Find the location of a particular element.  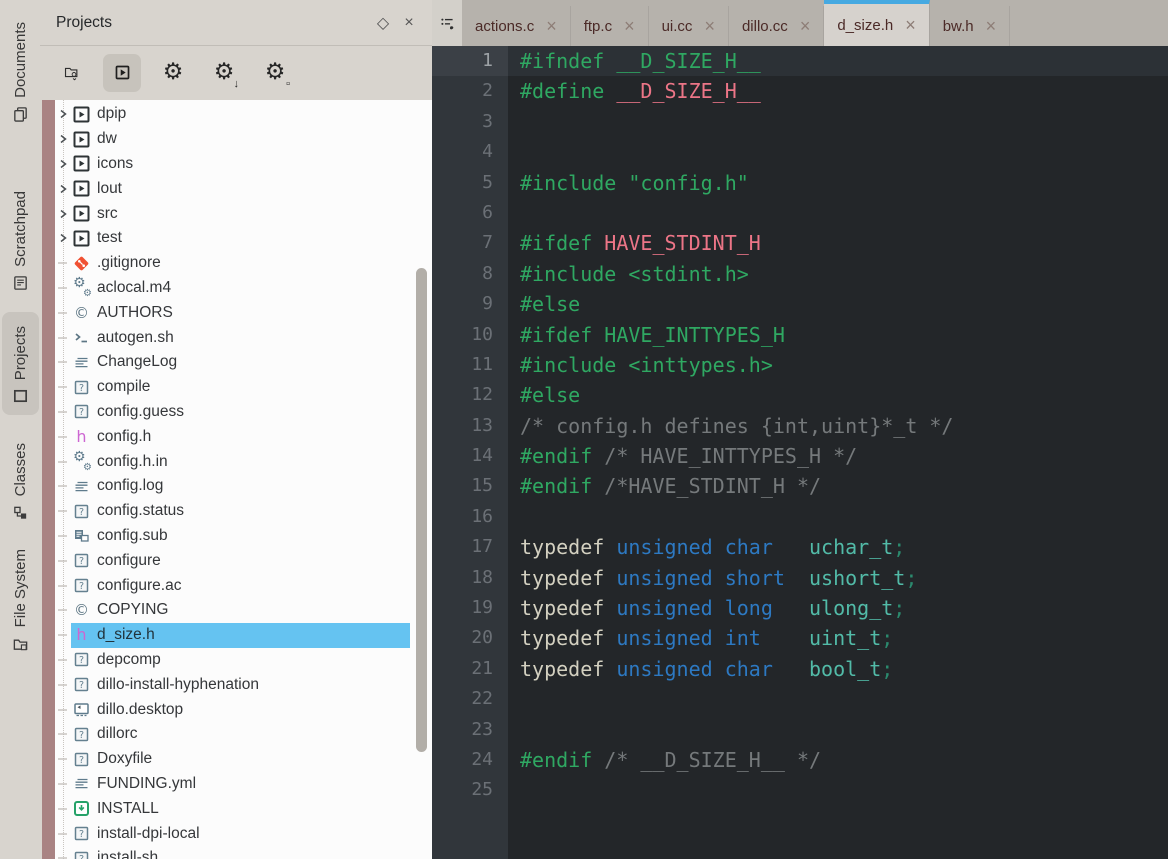

sidebar-tab-projects: Projects is located at coordinates (20, 363).